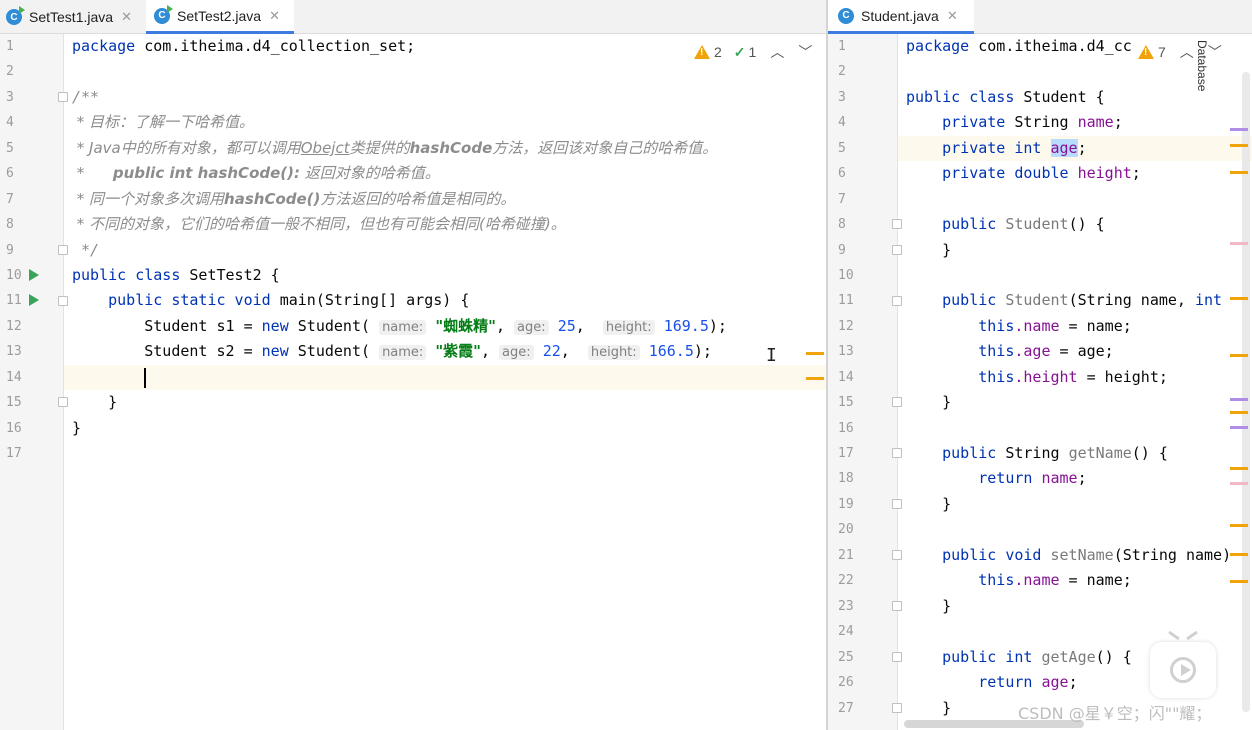 This screenshot has width=1252, height=730. What do you see at coordinates (1122, 377) in the screenshot?
I see `code-text: = height;` at bounding box center [1122, 377].